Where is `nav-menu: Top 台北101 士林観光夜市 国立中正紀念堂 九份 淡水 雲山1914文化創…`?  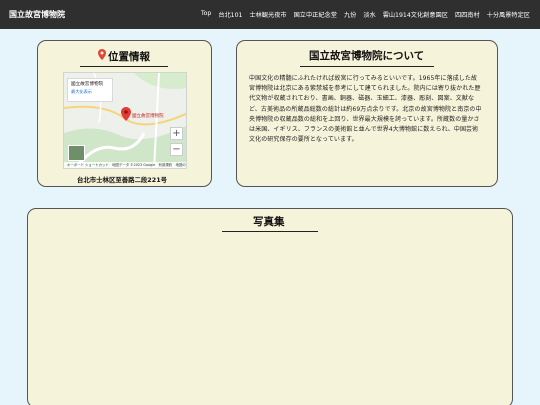
nav-menu: Top 台北101 士林観光夜市 国立中正紀念堂 九份 淡水 雲山1914文化創… is located at coordinates (365, 14).